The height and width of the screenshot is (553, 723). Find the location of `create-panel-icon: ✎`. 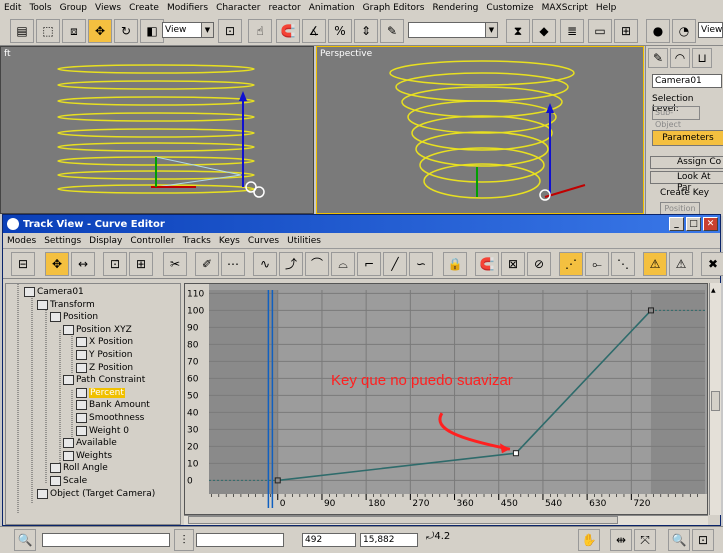

create-panel-icon: ✎ is located at coordinates (658, 58).